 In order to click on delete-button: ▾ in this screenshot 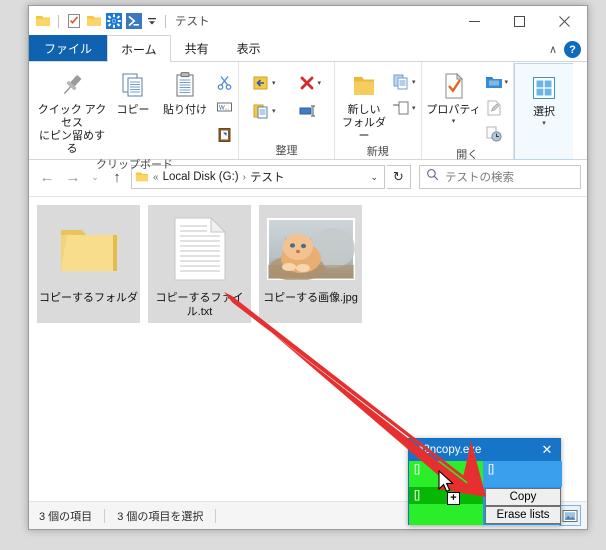, I will do `click(310, 83)`.